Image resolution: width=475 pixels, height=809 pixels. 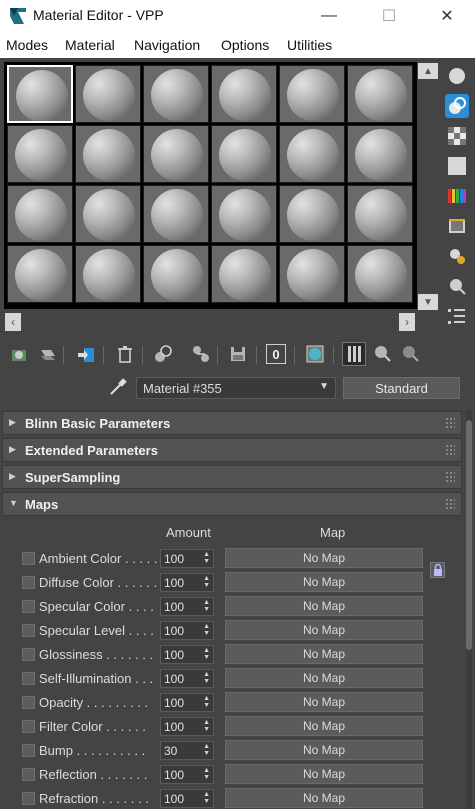 I want to click on go-forward-to-sibling-button, so click(x=410, y=354).